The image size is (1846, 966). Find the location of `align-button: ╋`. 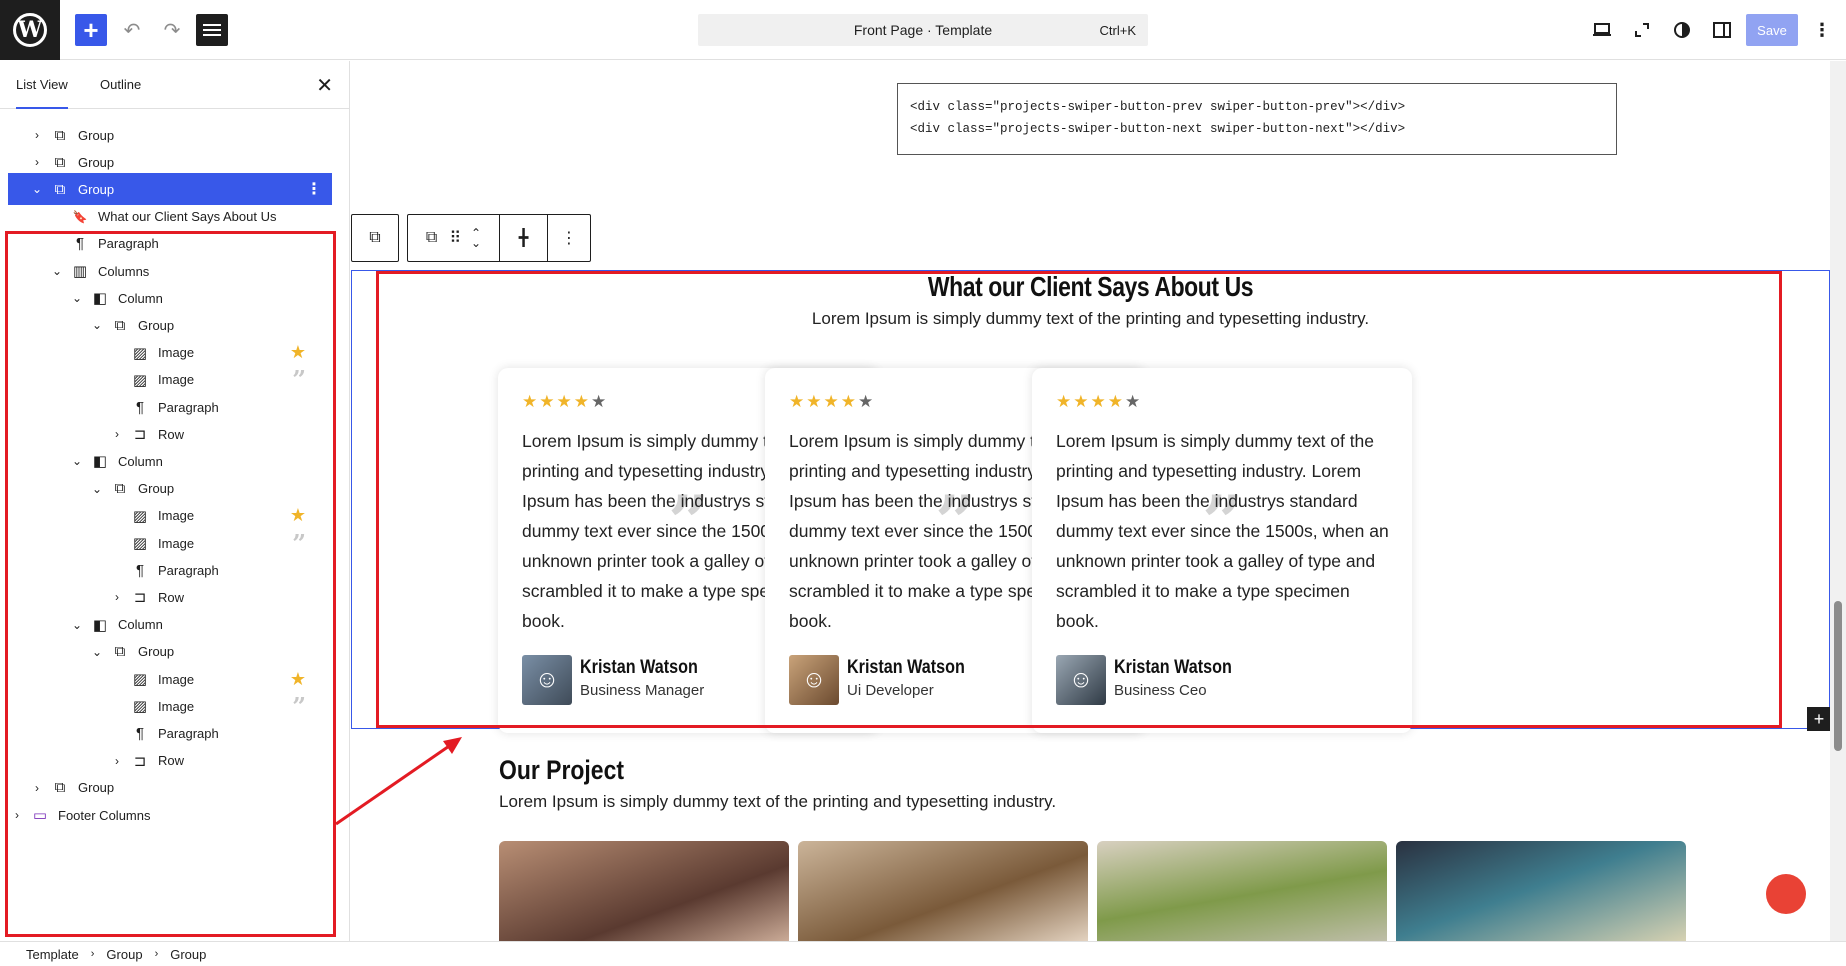

align-button: ╋ is located at coordinates (524, 238).